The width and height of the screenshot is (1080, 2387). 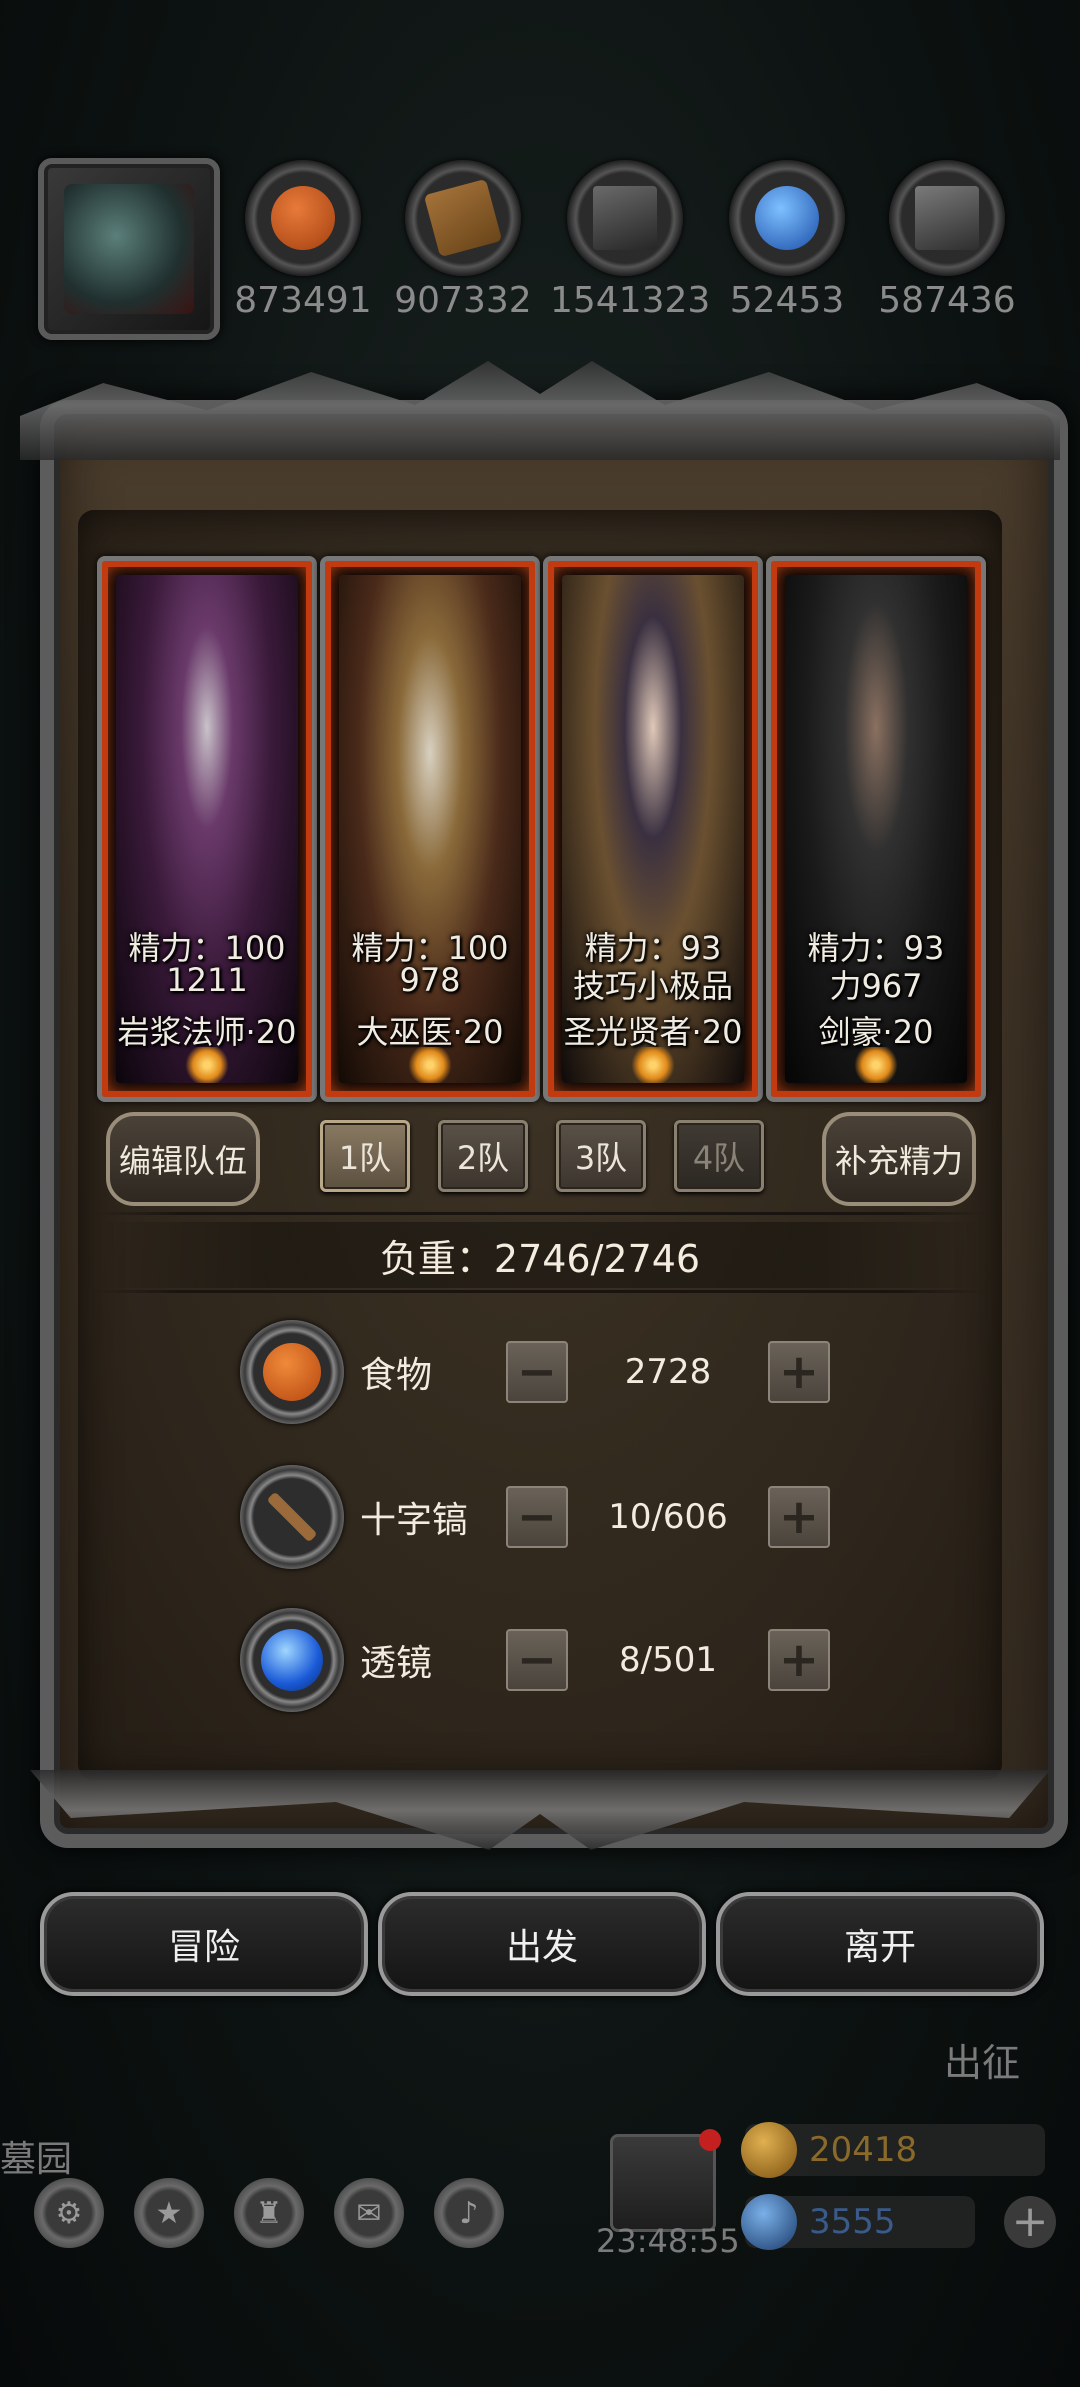 I want to click on supply-row-pickaxe: 十字镐 − 10/606 +, so click(x=535, y=1517).